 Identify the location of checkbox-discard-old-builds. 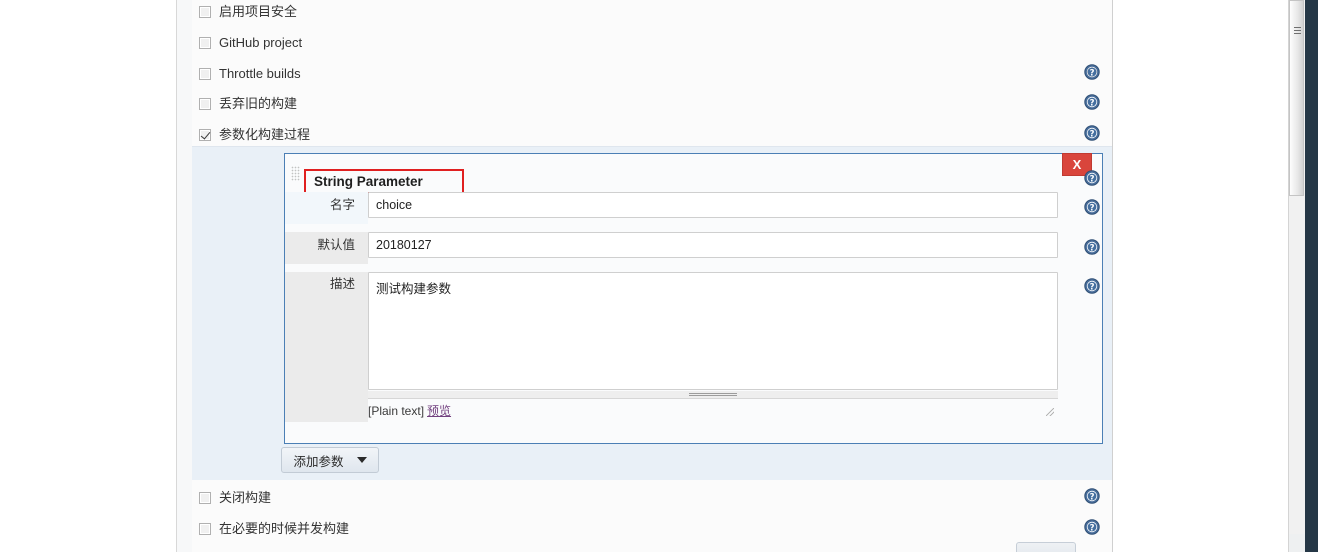
(205, 104).